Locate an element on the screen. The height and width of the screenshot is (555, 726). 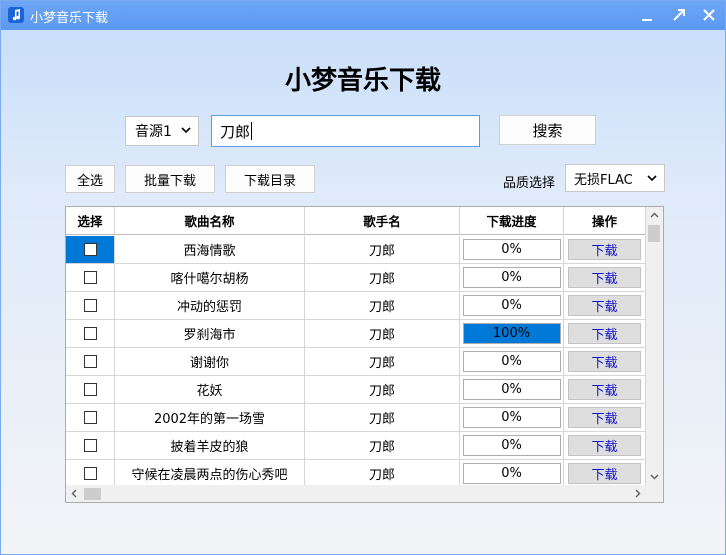
close-icon is located at coordinates (709, 15).